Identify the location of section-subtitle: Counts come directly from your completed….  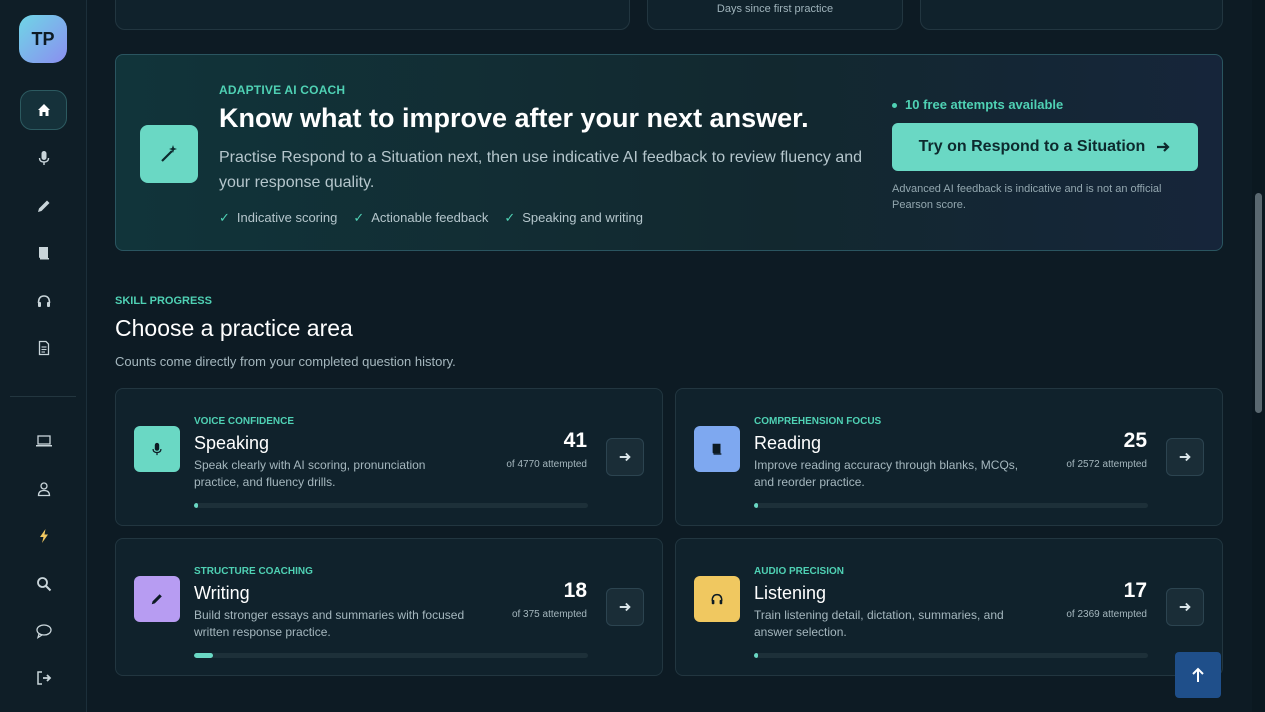
(285, 361).